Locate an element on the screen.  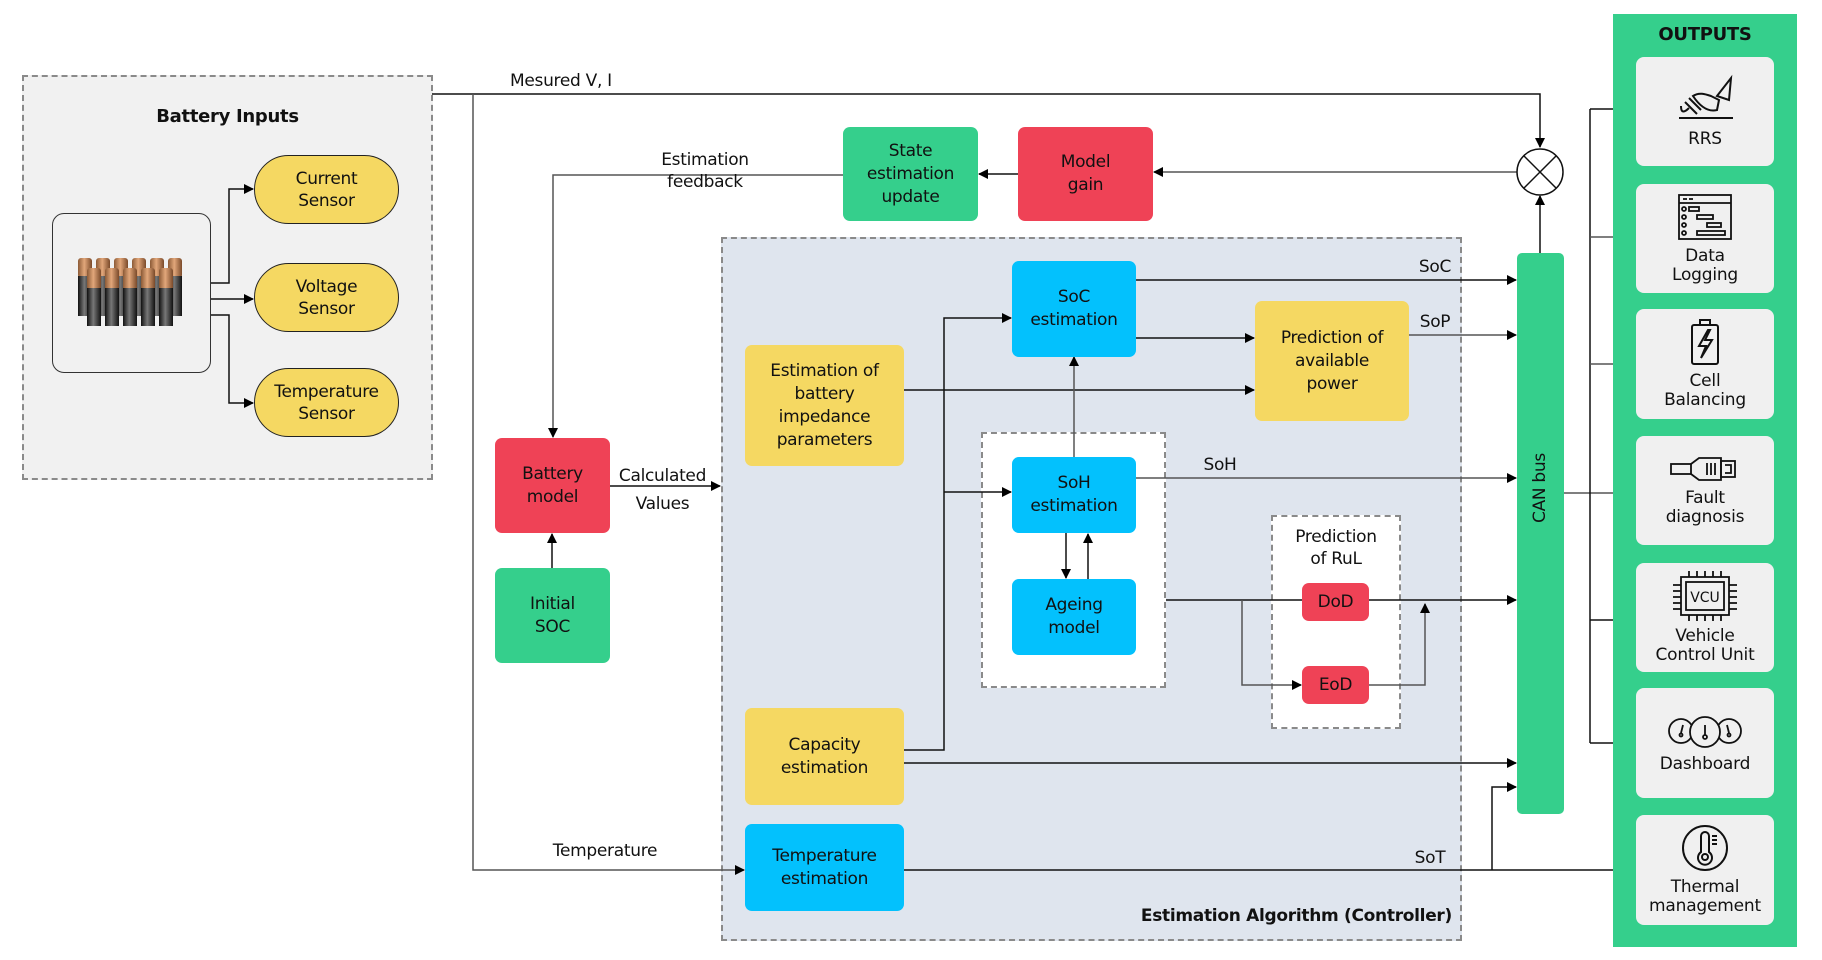
data-log-icon is located at coordinates (1705, 216).